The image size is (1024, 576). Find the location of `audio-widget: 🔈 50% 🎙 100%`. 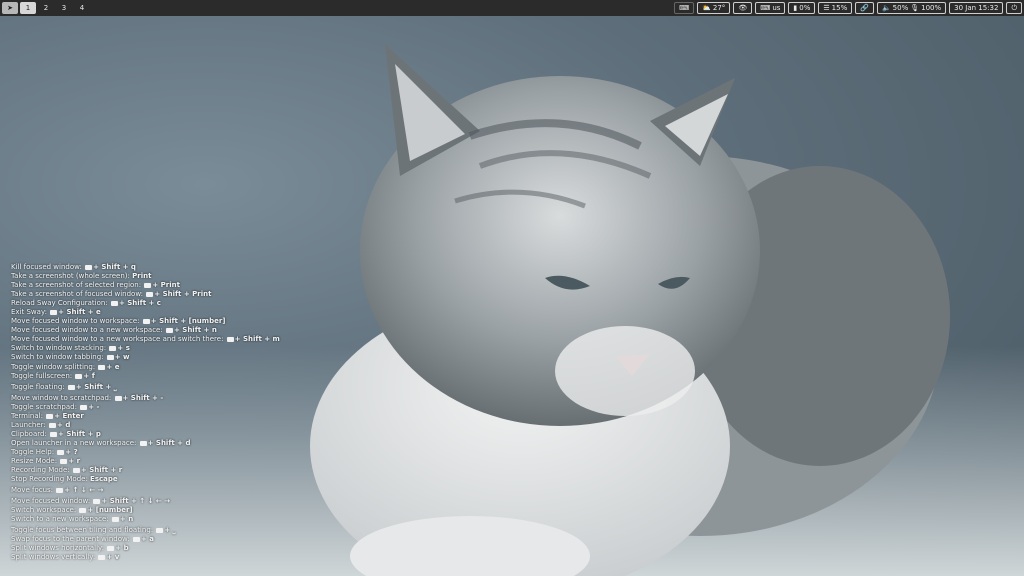

audio-widget: 🔈 50% 🎙 100% is located at coordinates (911, 8).